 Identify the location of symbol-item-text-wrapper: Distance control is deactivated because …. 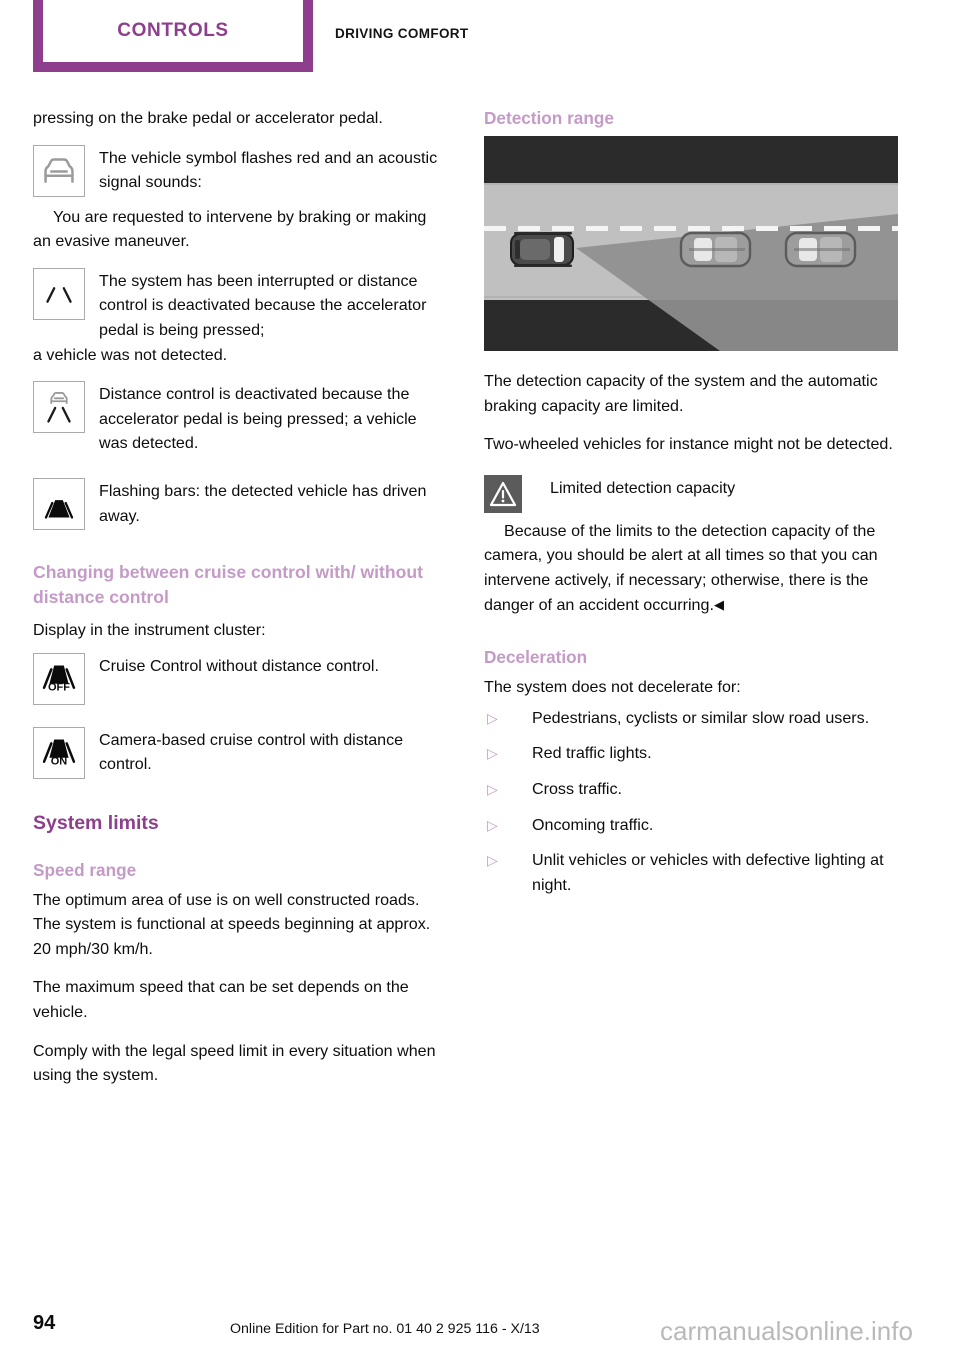
(273, 418).